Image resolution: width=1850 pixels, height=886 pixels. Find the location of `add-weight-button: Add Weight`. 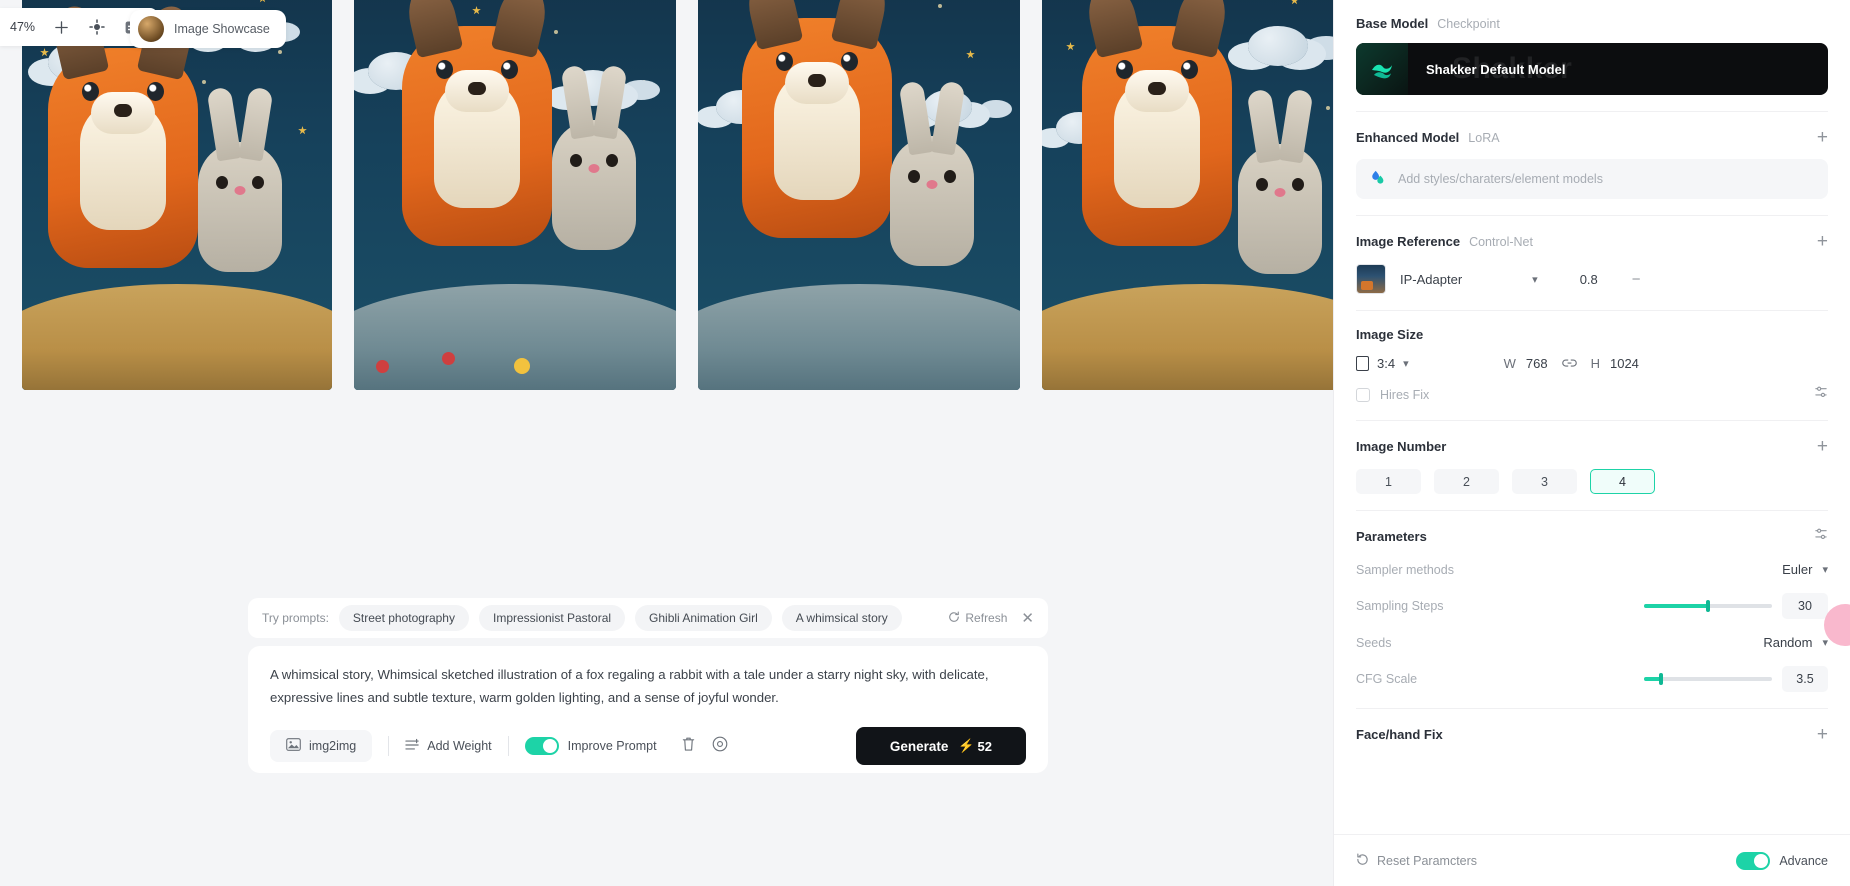

add-weight-button: Add Weight is located at coordinates (448, 746).